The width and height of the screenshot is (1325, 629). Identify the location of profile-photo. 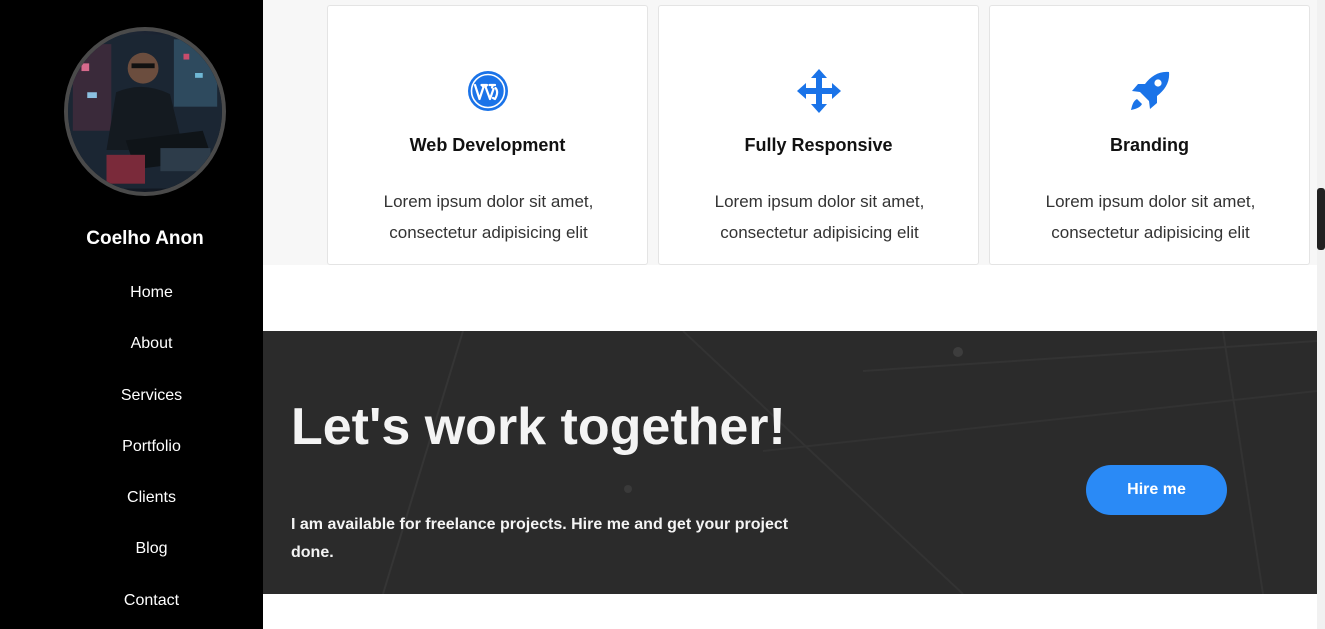
(145, 111).